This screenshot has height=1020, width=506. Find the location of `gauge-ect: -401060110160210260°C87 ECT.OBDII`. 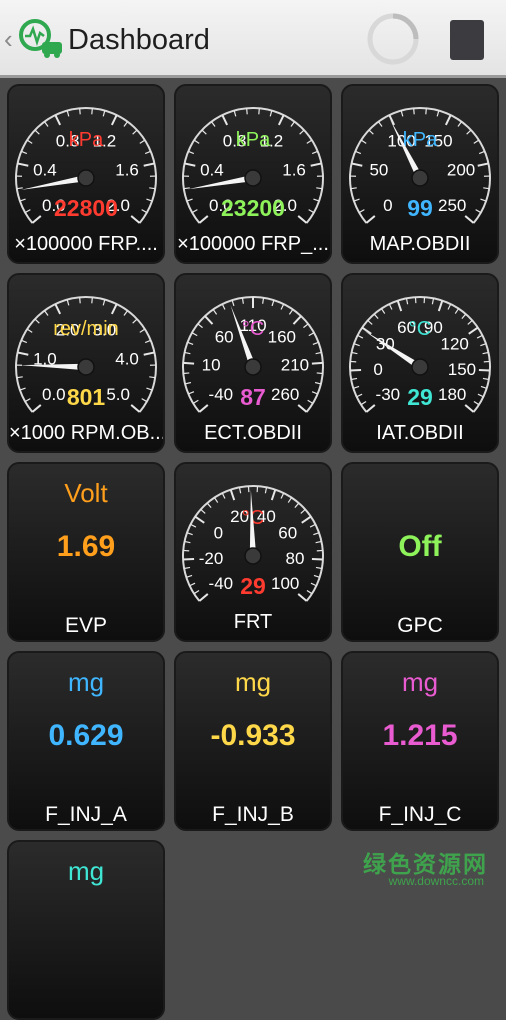

gauge-ect: -401060110160210260°C87 ECT.OBDII is located at coordinates (253, 363).